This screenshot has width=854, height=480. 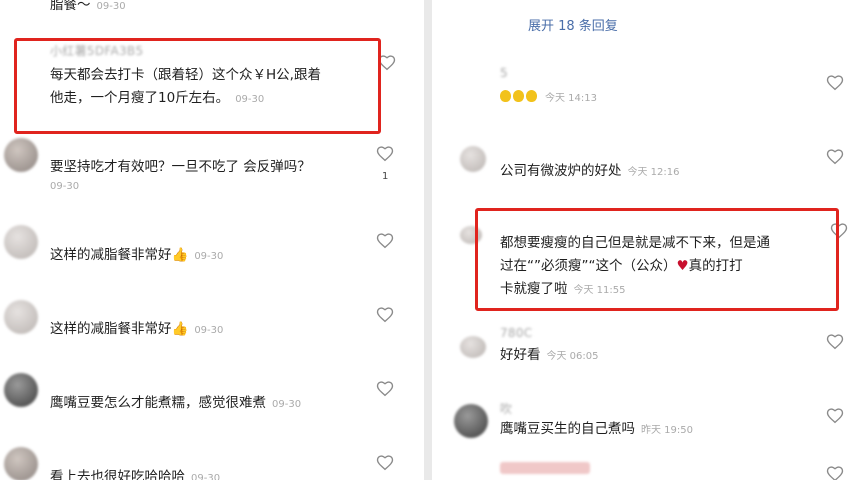 I want to click on comment-text: 今天 14:13, so click(x=548, y=98).